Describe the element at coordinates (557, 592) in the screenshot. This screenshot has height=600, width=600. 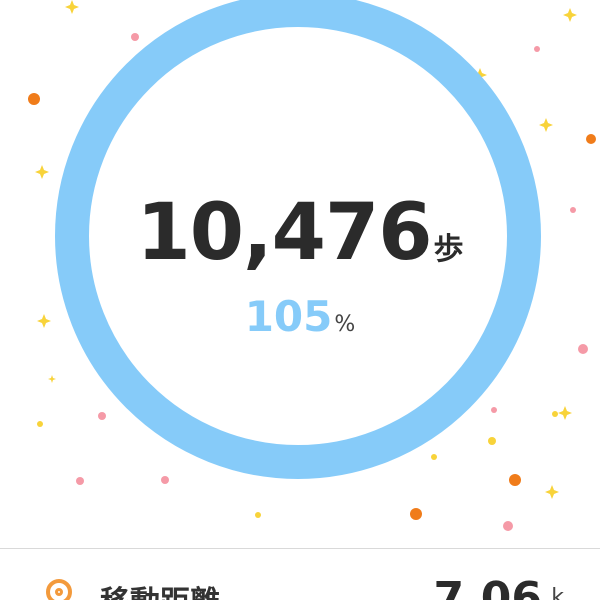
I see `distance-unit: k` at that location.